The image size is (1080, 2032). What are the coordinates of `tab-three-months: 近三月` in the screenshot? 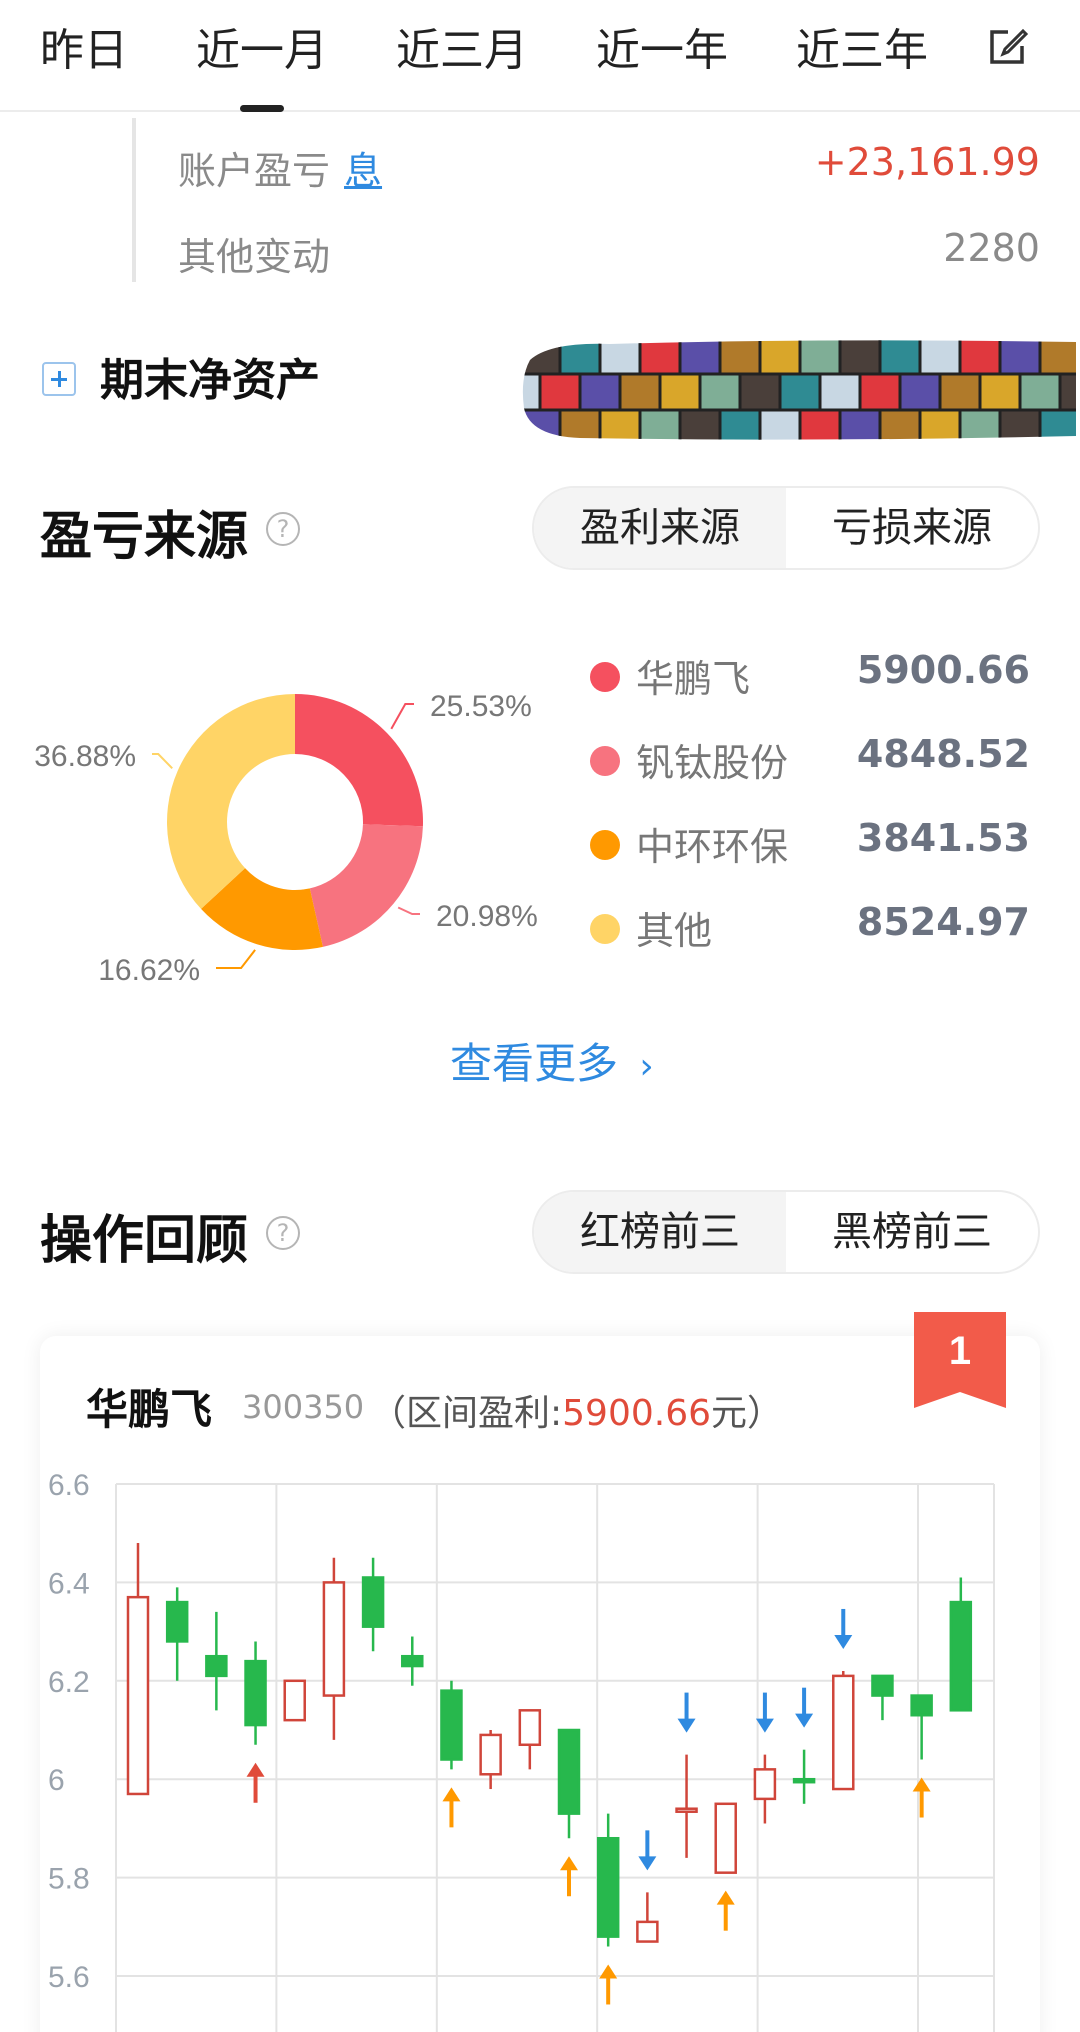 It's located at (462, 46).